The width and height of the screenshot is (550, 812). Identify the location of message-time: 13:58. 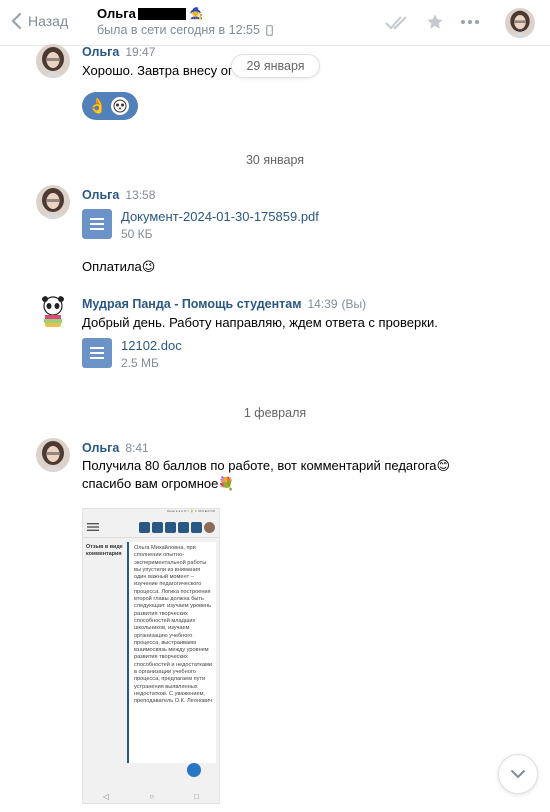
(140, 195).